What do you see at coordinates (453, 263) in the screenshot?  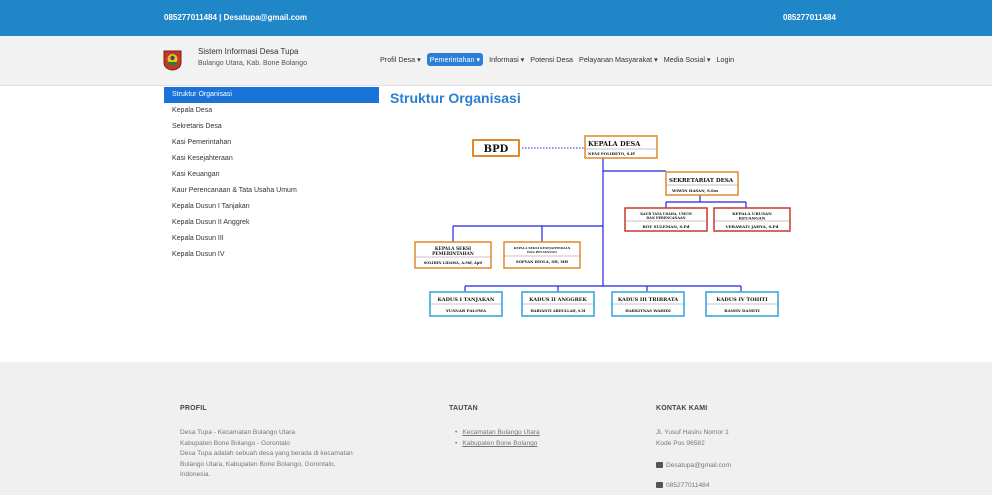 I see `kasi-pem-name: SOLIHIN LIDAWA, A.Md, ApD` at bounding box center [453, 263].